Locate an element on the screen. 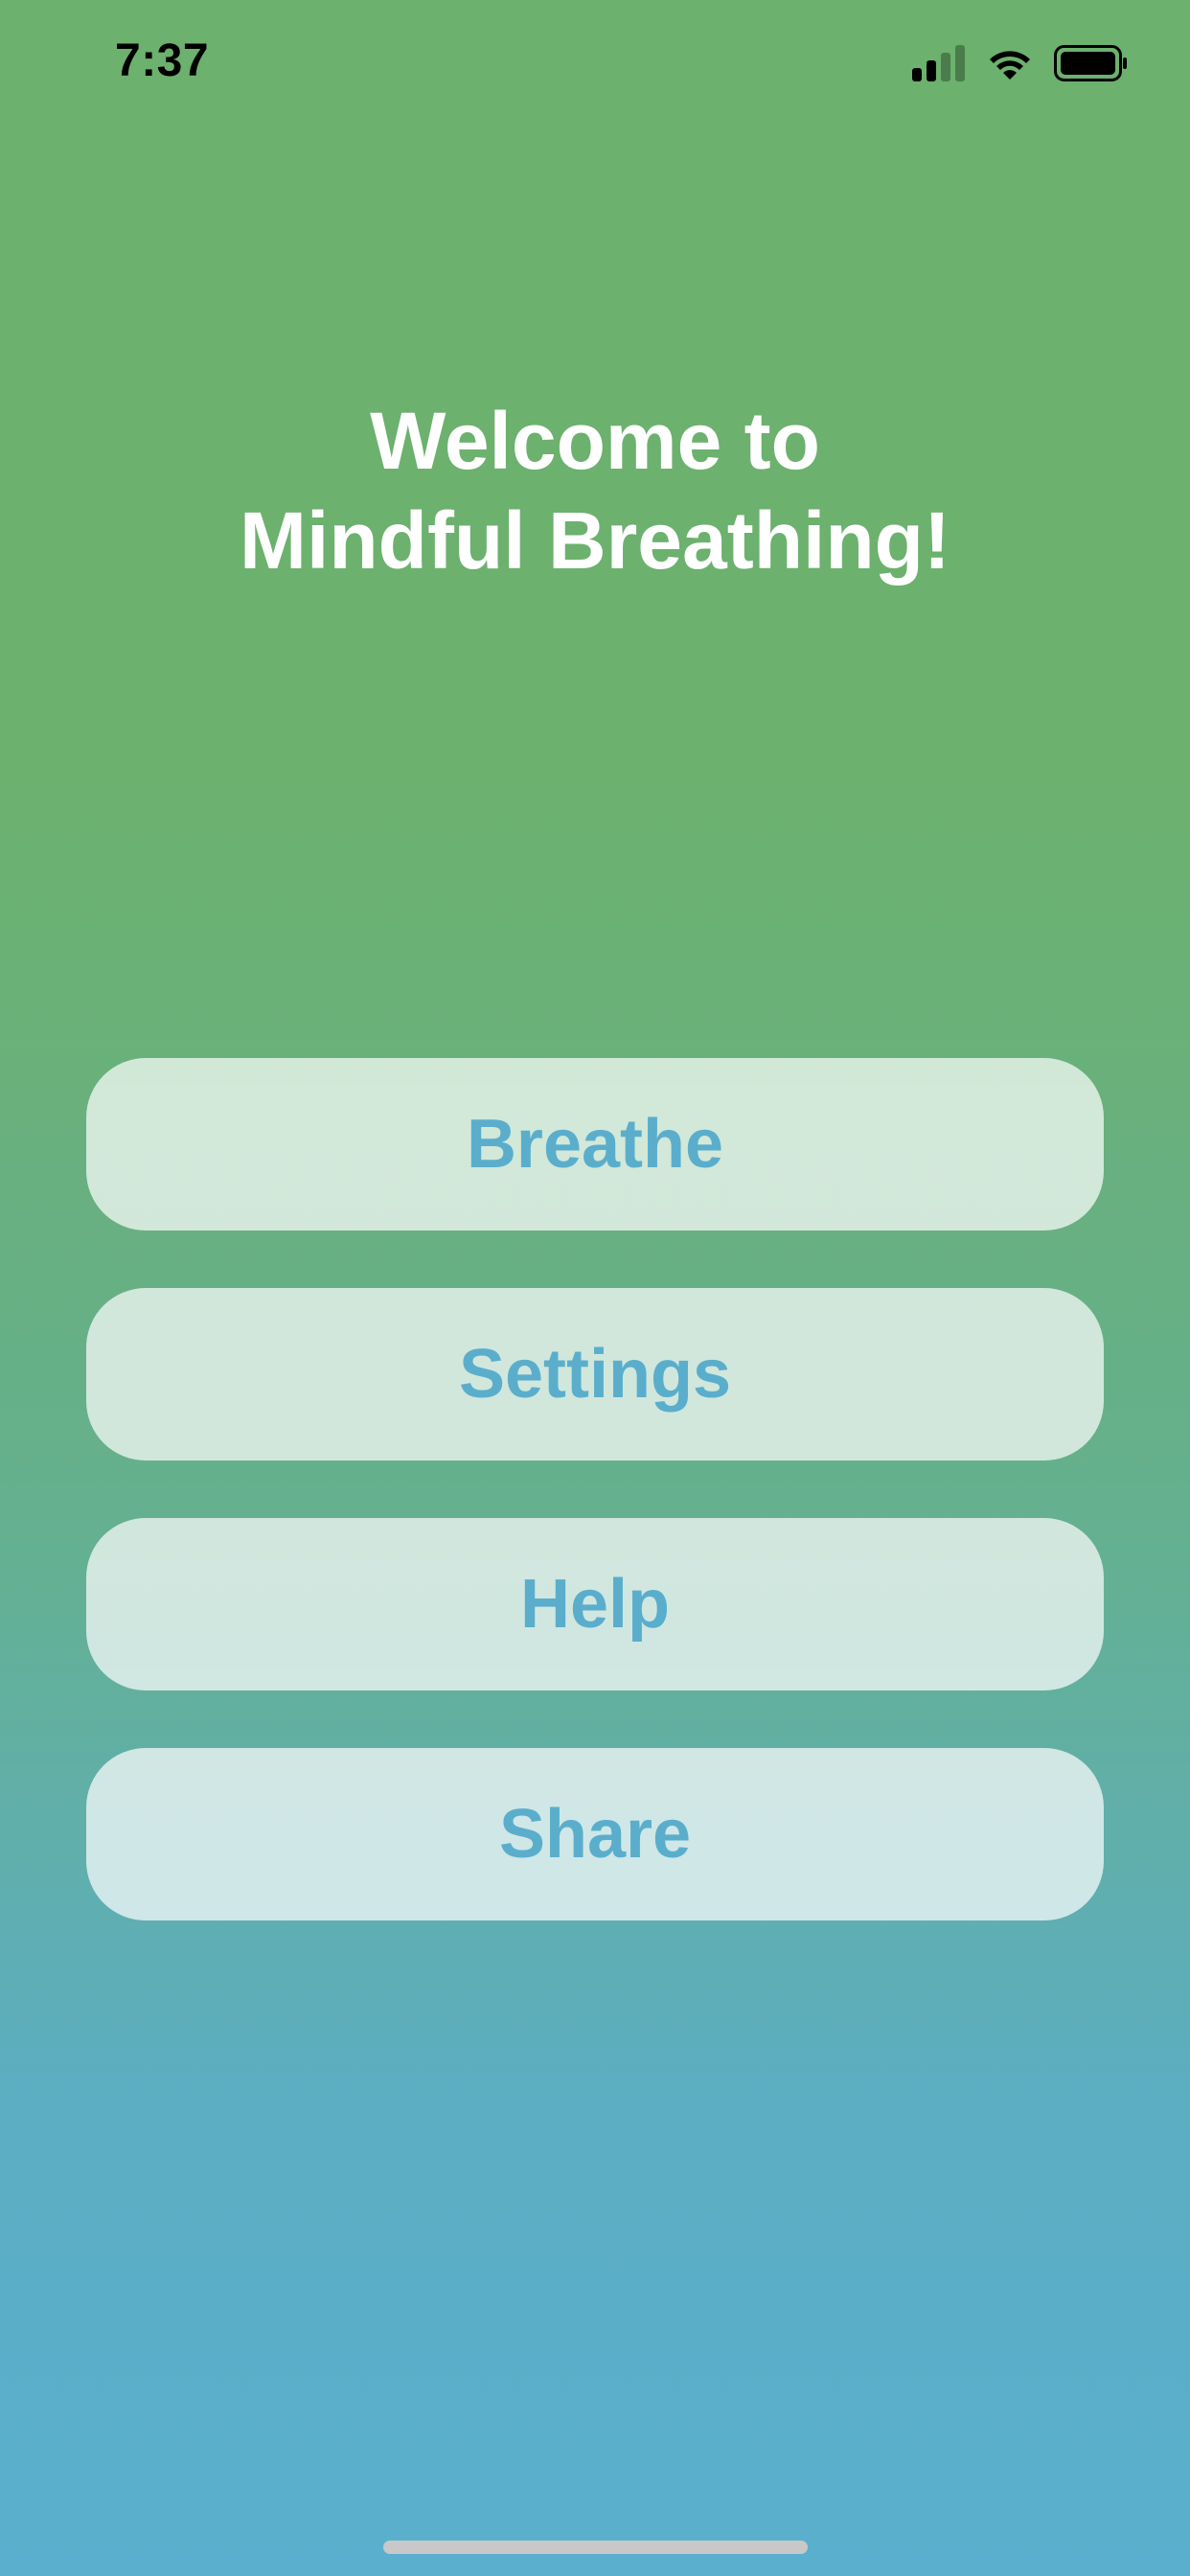 The width and height of the screenshot is (1190, 2576). help-button-label: Help is located at coordinates (595, 1604).